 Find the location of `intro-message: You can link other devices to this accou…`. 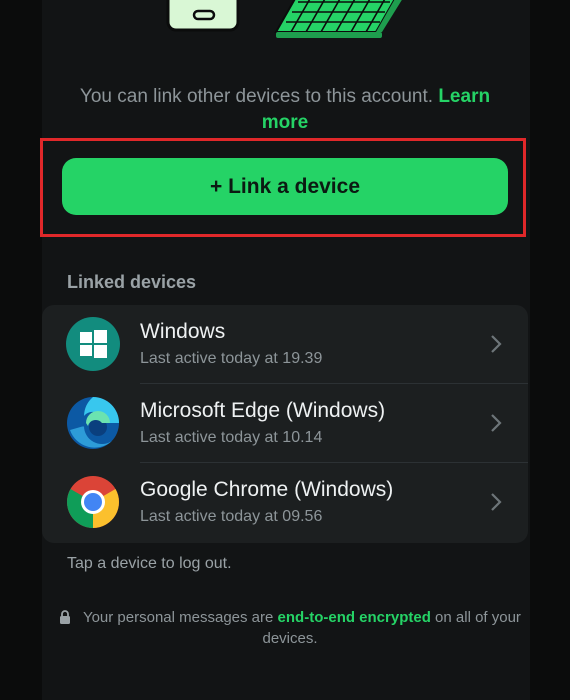

intro-message: You can link other devices to this accou… is located at coordinates (256, 96).